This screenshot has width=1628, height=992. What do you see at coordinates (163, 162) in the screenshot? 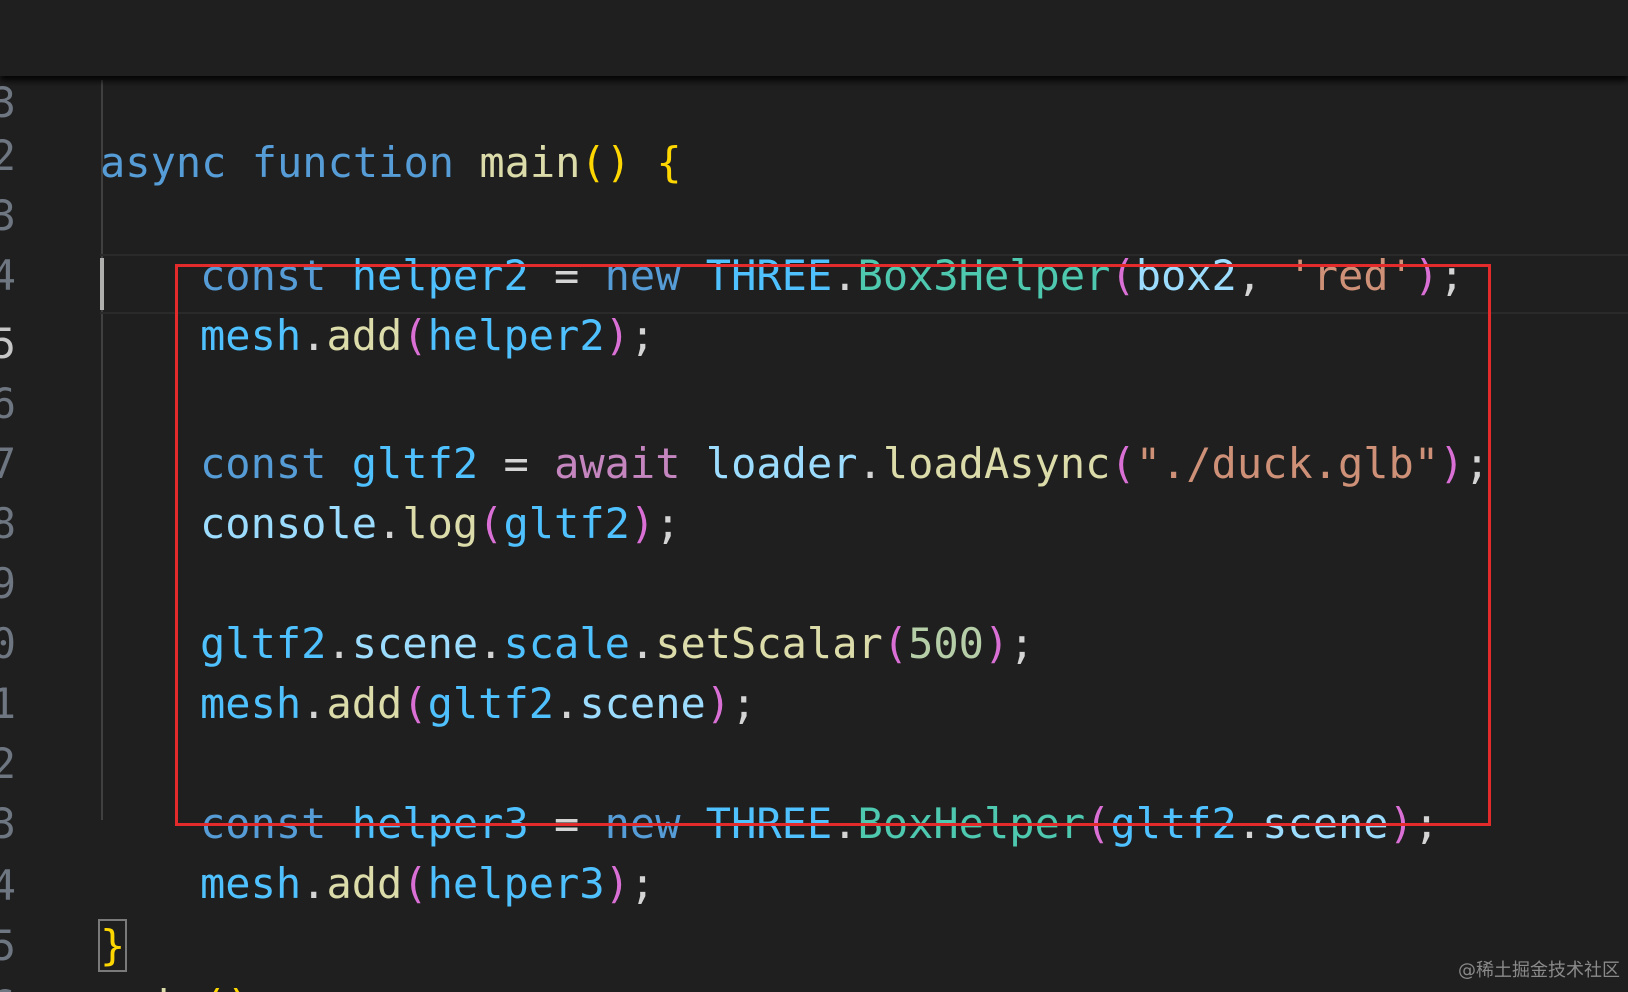
I see `keyword-token: async` at bounding box center [163, 162].